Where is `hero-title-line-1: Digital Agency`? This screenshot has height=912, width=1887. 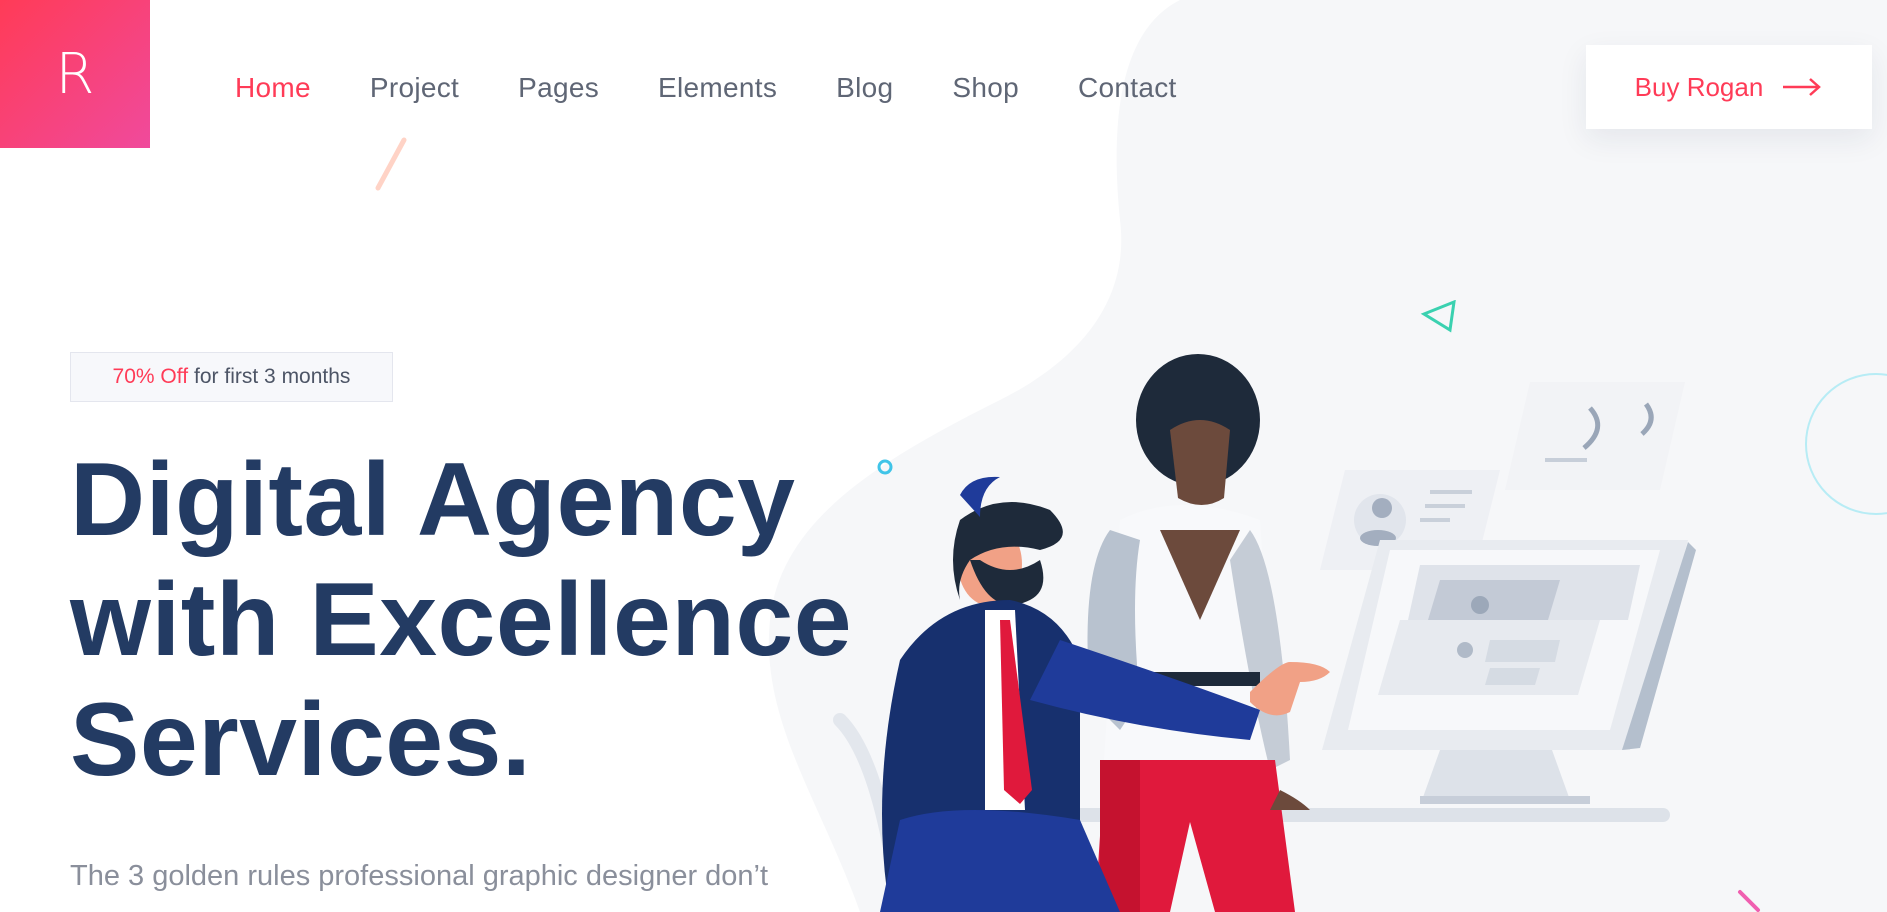
hero-title-line-1: Digital Agency is located at coordinates (433, 500).